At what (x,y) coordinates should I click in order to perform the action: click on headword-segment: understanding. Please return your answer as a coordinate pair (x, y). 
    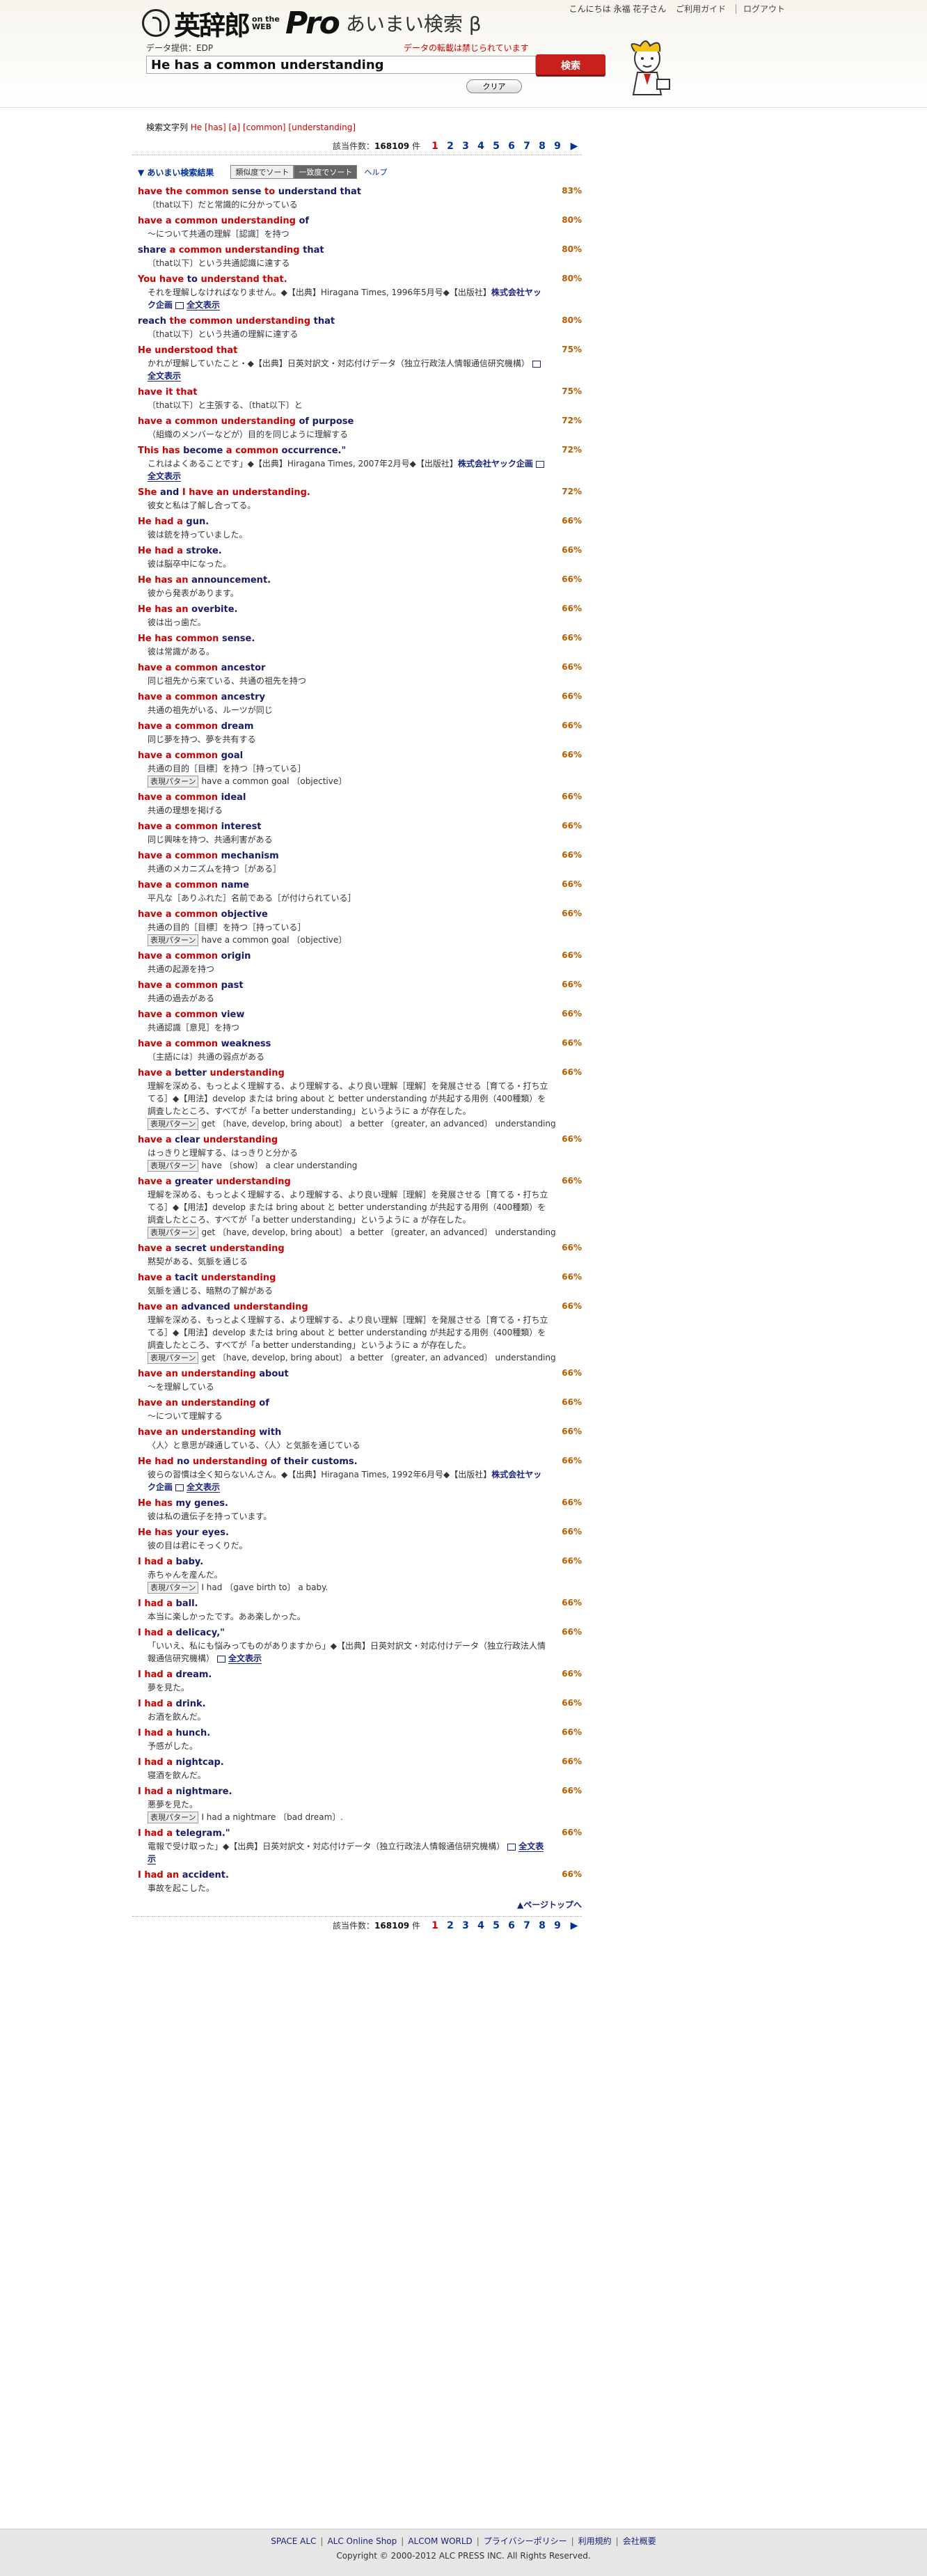
    Looking at the image, I should click on (253, 1182).